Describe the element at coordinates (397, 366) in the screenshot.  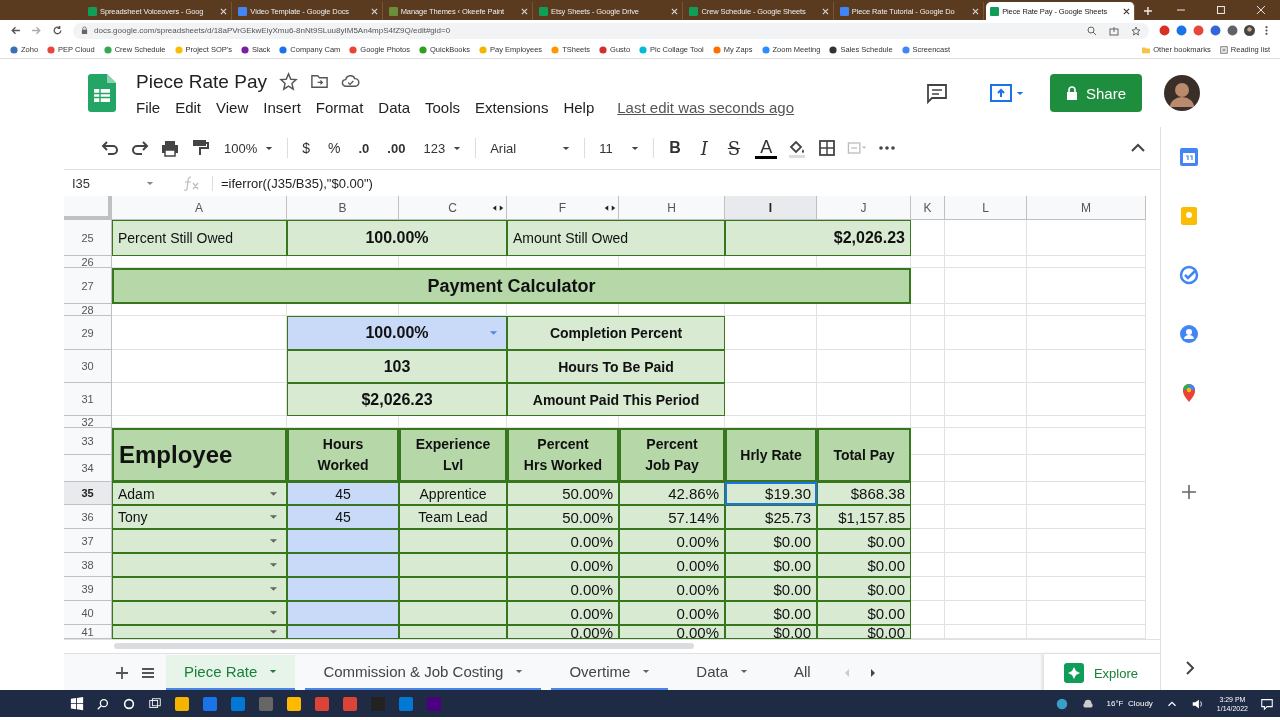
I see `table-cell: 103` at that location.